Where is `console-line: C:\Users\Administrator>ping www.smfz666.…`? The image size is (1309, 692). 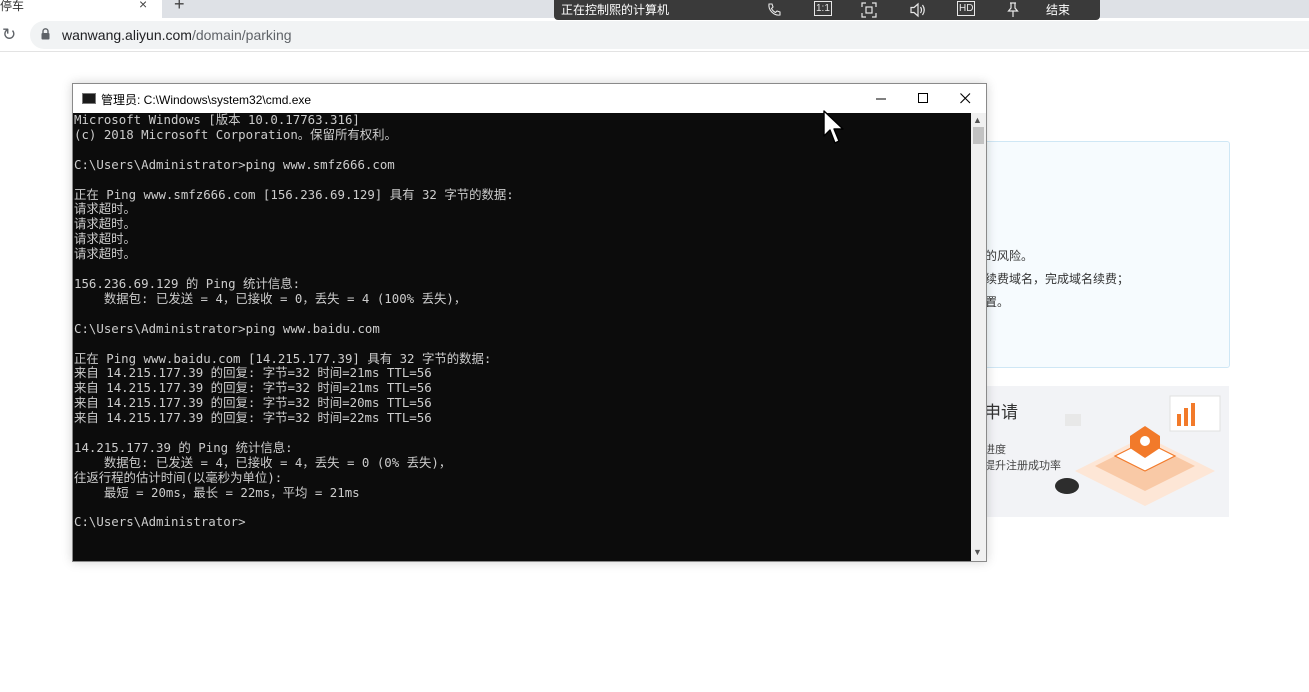
console-line: C:\Users\Administrator>ping www.smfz666.… is located at coordinates (234, 164).